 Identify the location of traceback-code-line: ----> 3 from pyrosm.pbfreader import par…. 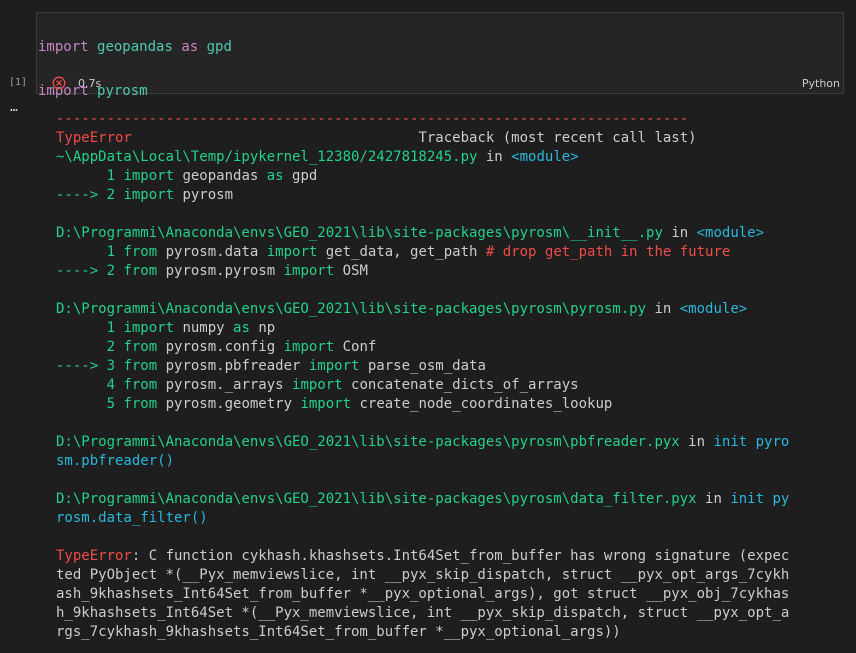
(422, 366).